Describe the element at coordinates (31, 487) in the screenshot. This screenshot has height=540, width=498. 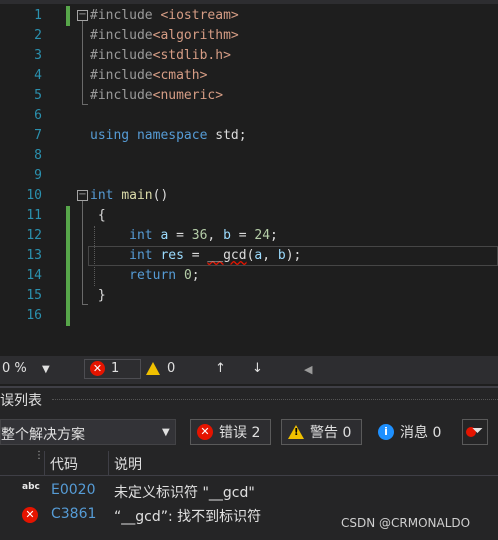
I see `intellisense-error-icon: abc` at that location.